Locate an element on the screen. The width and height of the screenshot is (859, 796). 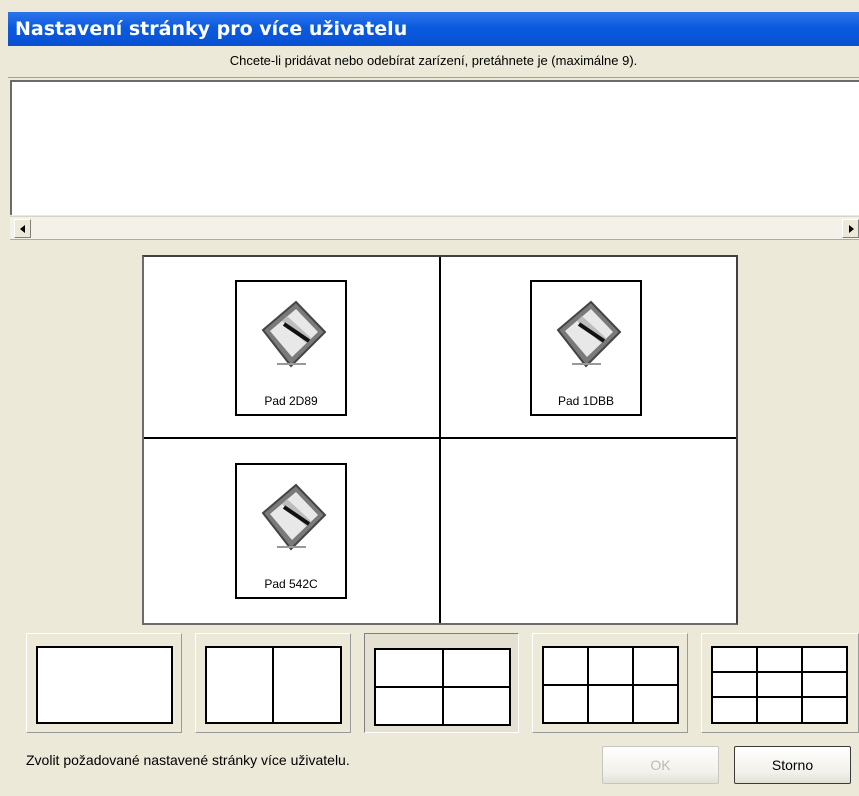
layout-button-2x1 is located at coordinates (273, 683).